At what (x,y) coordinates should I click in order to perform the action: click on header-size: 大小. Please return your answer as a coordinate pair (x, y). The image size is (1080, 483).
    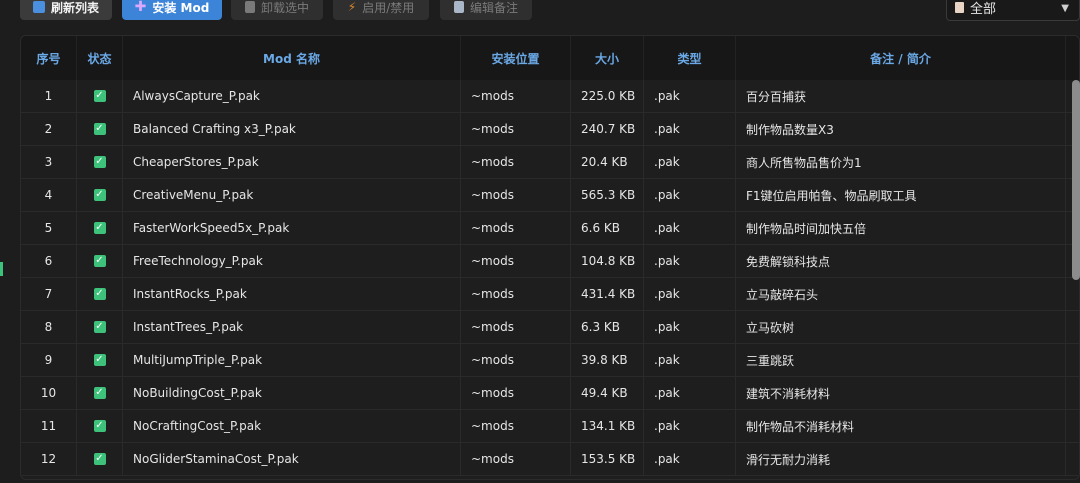
    Looking at the image, I should click on (607, 58).